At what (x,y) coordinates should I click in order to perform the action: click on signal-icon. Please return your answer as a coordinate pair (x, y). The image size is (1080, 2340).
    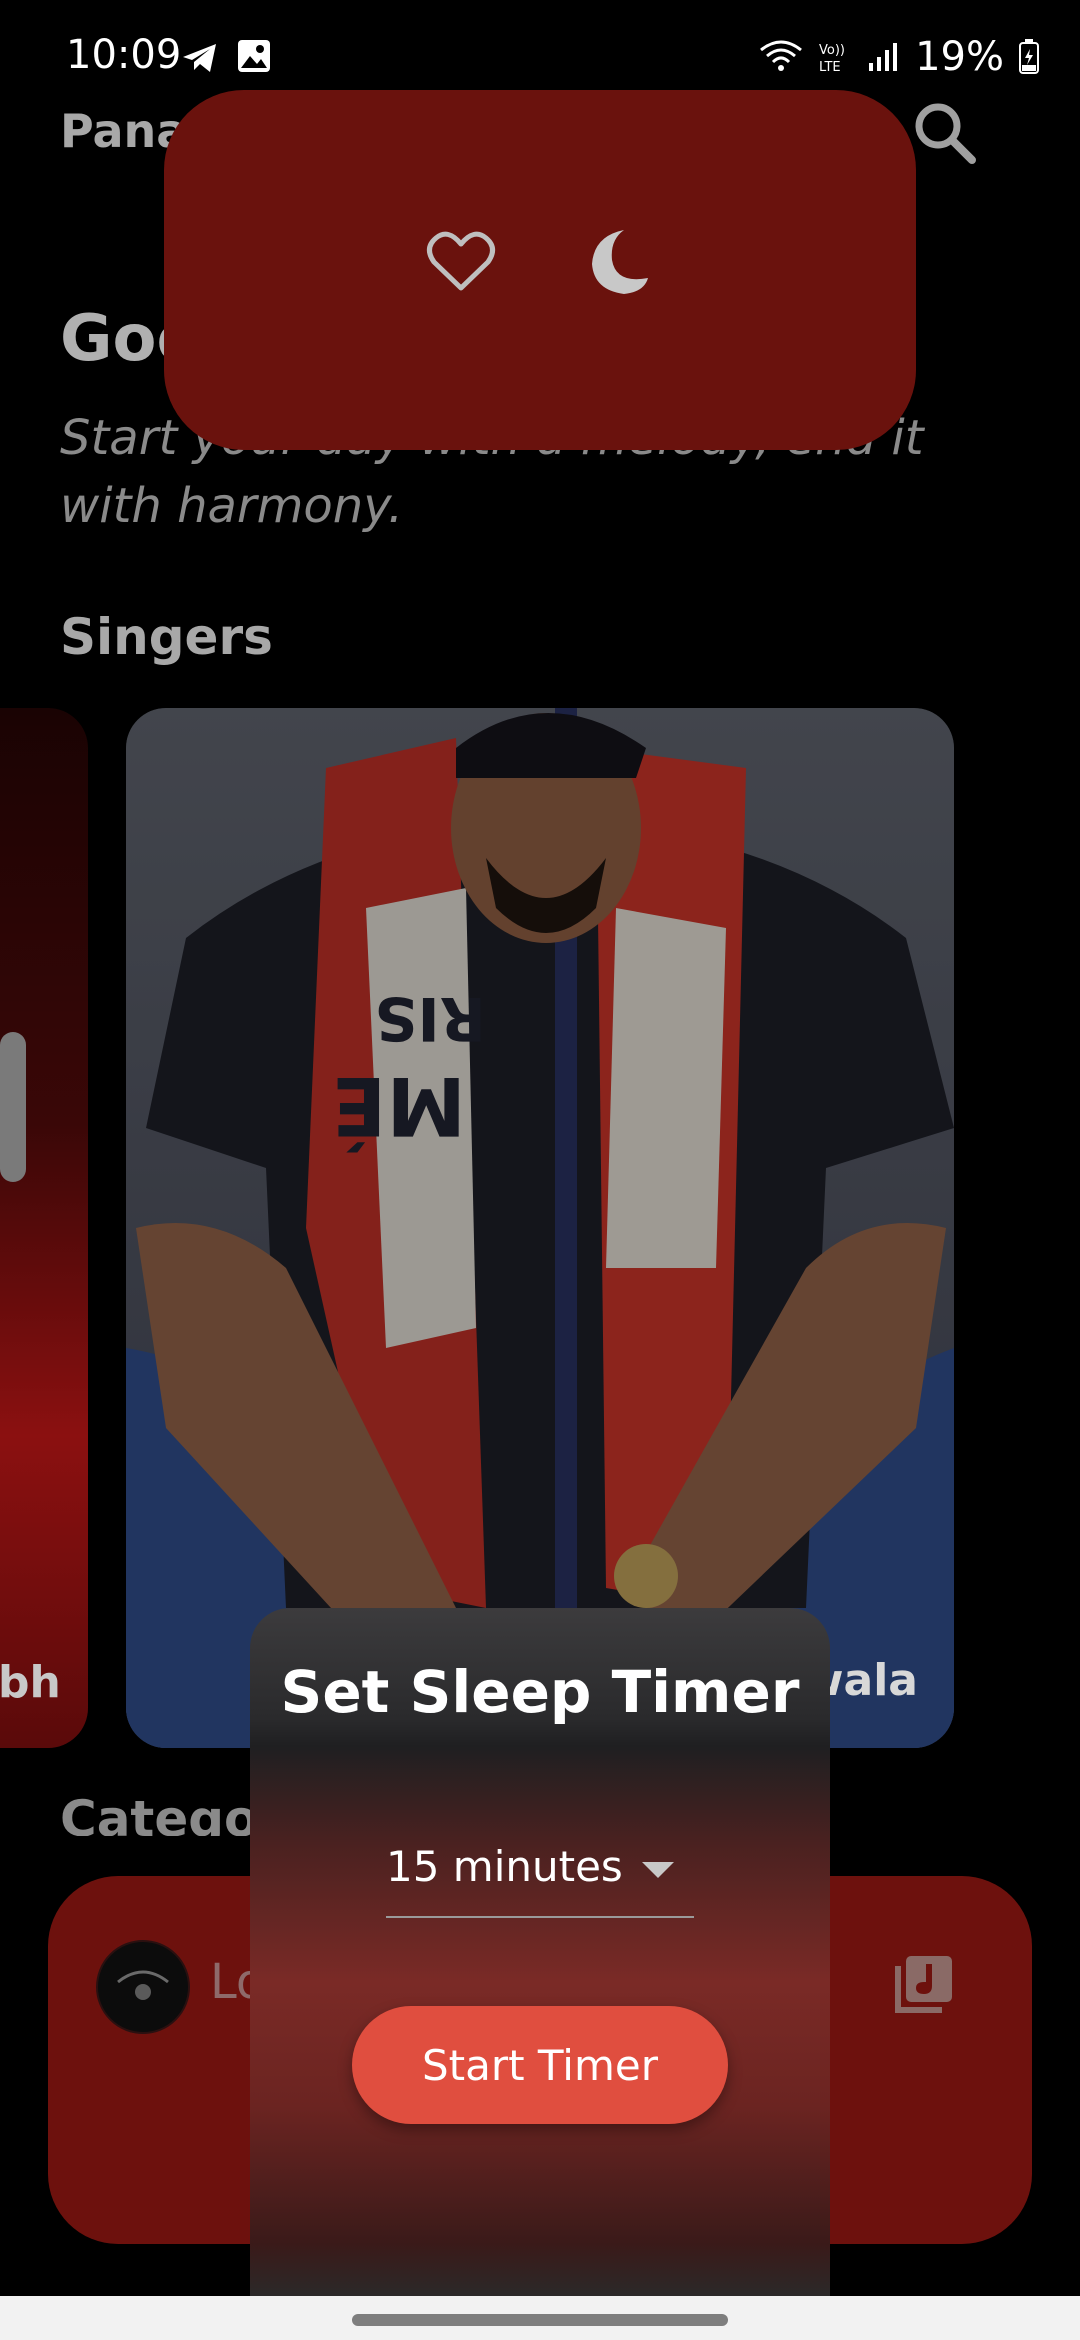
    Looking at the image, I should click on (883, 57).